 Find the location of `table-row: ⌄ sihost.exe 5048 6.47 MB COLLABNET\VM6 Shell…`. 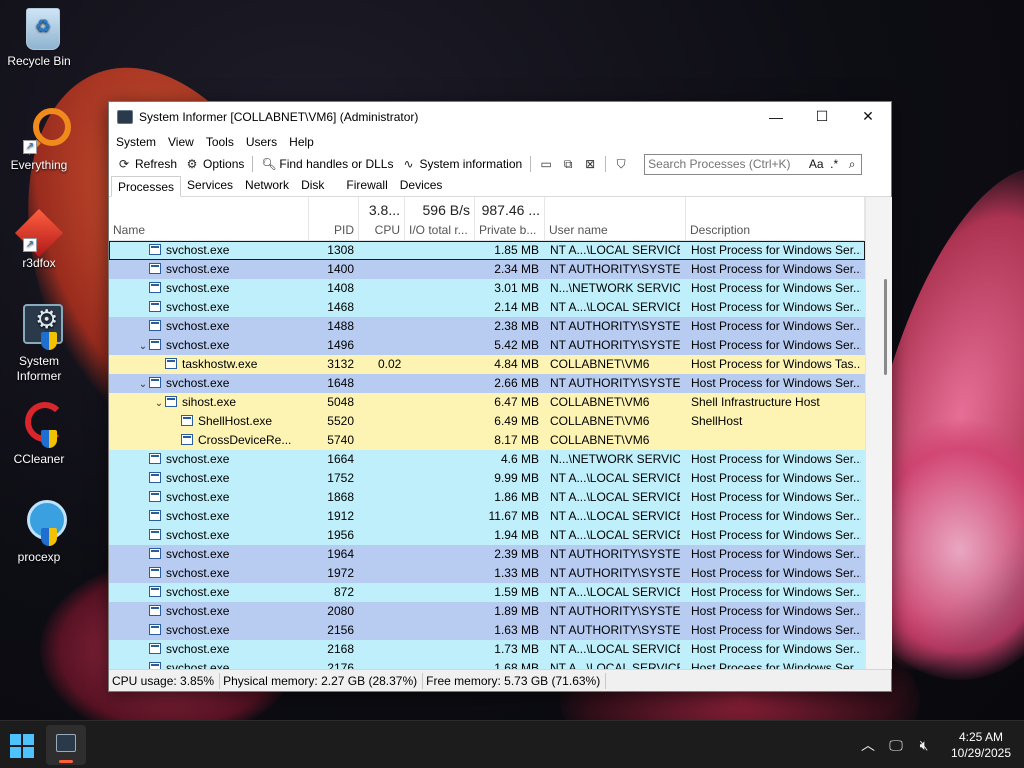

table-row: ⌄ sihost.exe 5048 6.47 MB COLLABNET\VM6 Shell… is located at coordinates (487, 402).